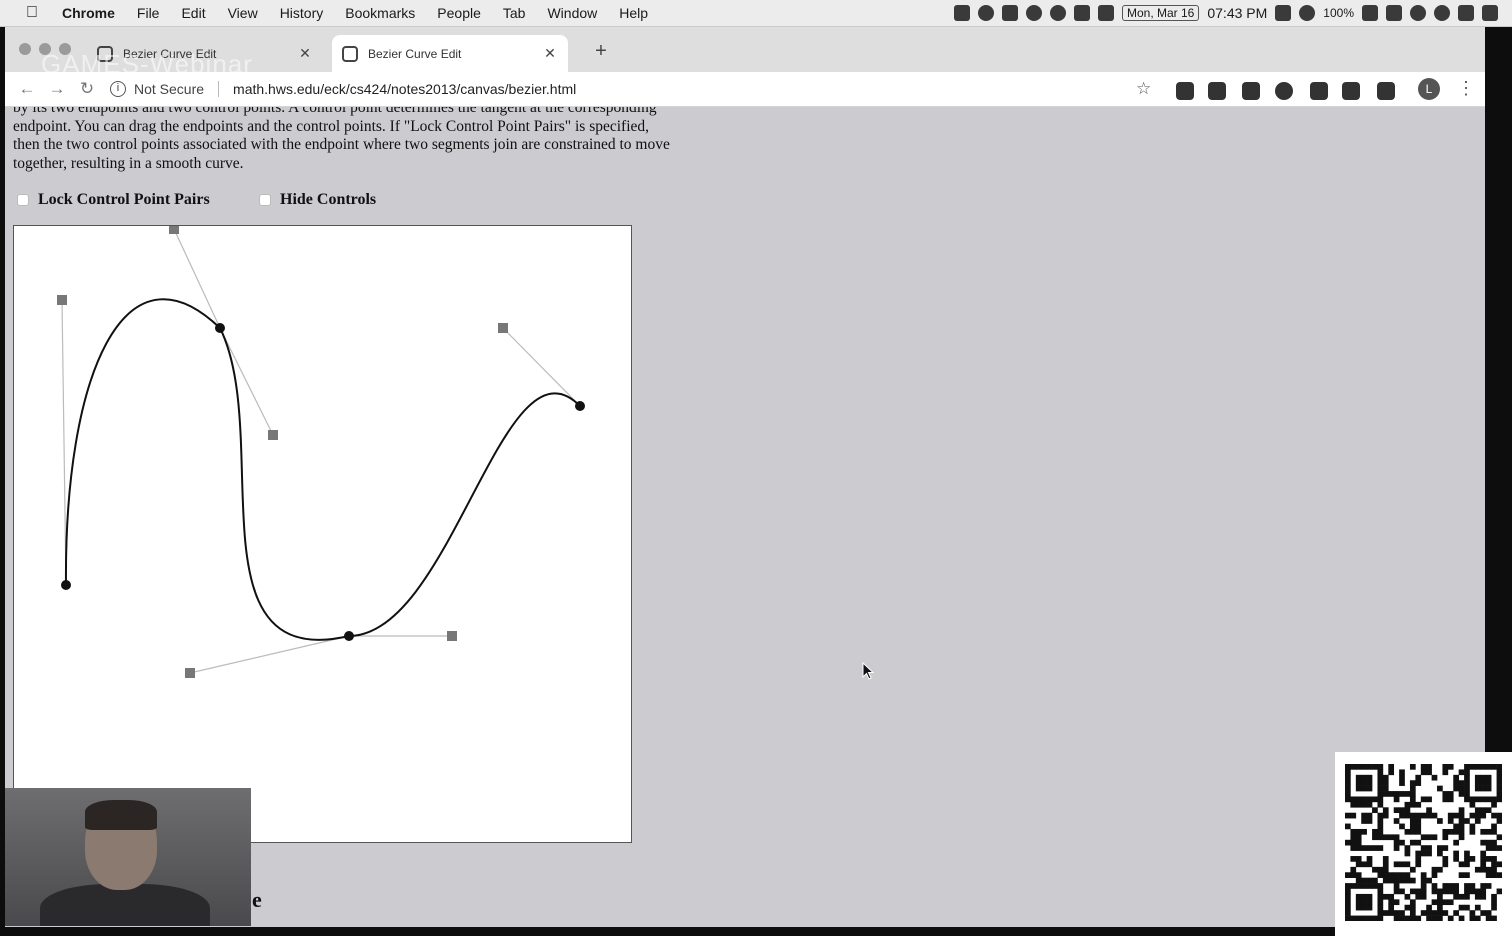 This screenshot has width=1512, height=936. I want to click on menu-people: People, so click(459, 13).